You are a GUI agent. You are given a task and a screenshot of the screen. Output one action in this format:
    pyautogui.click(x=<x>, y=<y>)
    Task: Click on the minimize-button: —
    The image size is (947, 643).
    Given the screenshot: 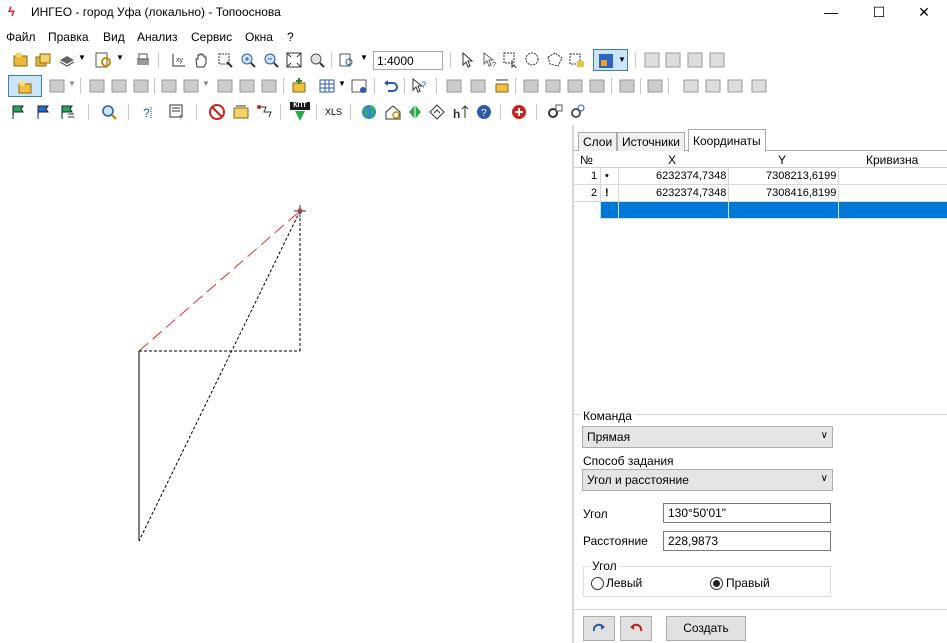 What is the action you would take?
    pyautogui.click(x=831, y=13)
    